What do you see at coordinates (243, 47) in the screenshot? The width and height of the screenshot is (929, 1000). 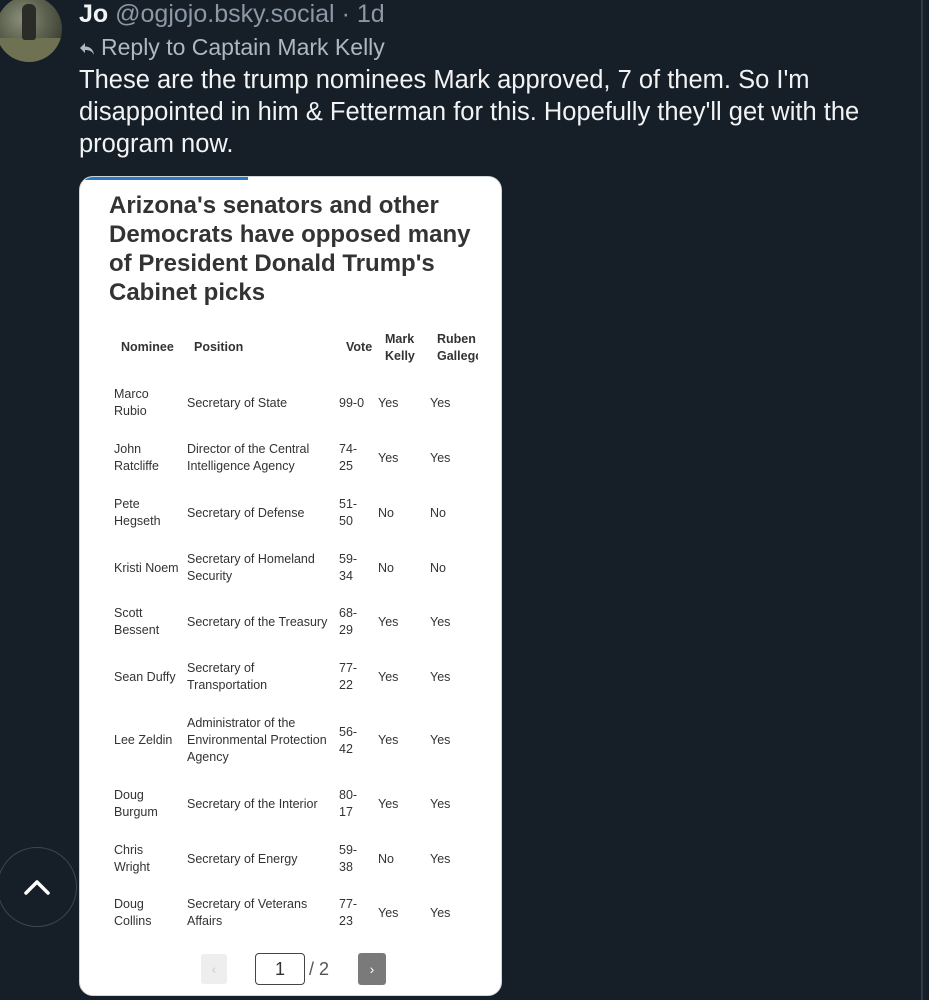 I see `reply-to-label: Reply to Captain Mark Kelly` at bounding box center [243, 47].